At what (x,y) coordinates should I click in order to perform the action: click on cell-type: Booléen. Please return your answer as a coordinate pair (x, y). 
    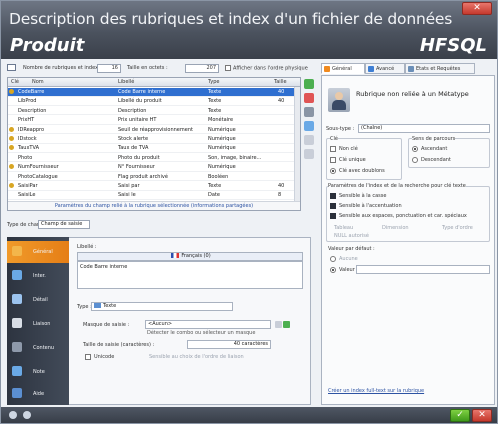
    Looking at the image, I should click on (218, 176).